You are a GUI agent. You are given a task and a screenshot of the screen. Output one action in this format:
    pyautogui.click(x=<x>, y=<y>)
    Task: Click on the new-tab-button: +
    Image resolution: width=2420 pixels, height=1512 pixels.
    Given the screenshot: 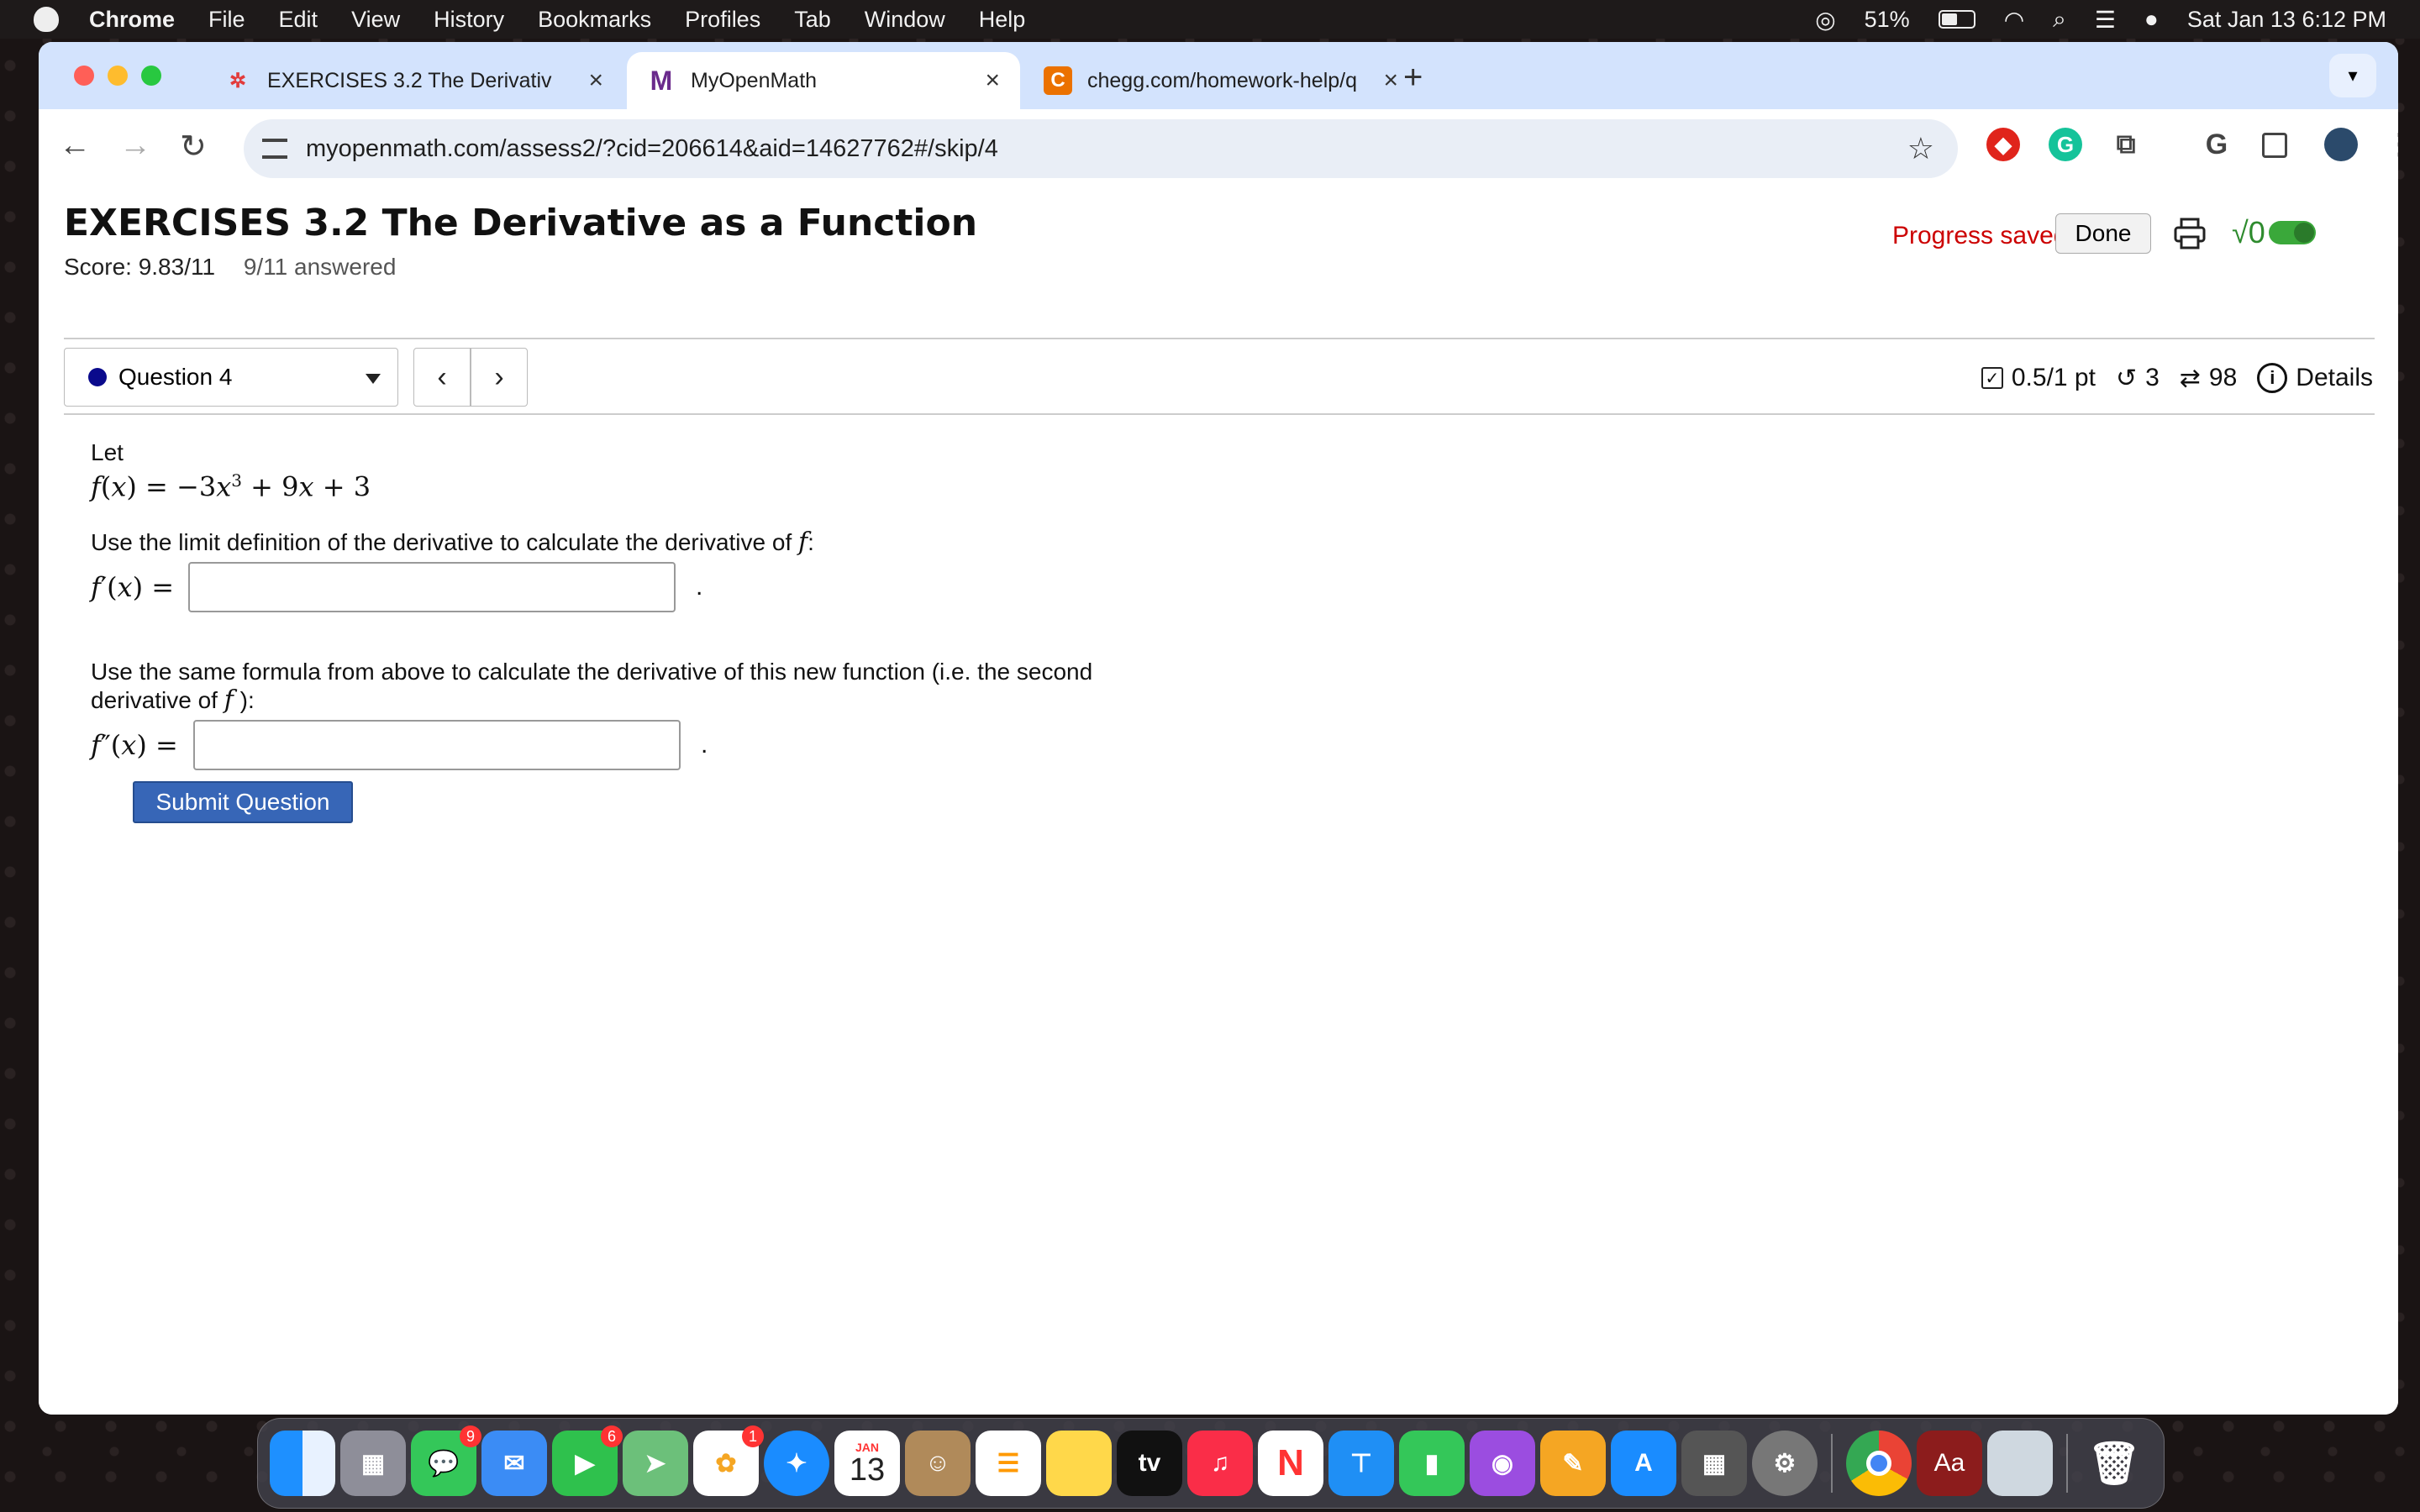 What is the action you would take?
    pyautogui.click(x=1413, y=78)
    